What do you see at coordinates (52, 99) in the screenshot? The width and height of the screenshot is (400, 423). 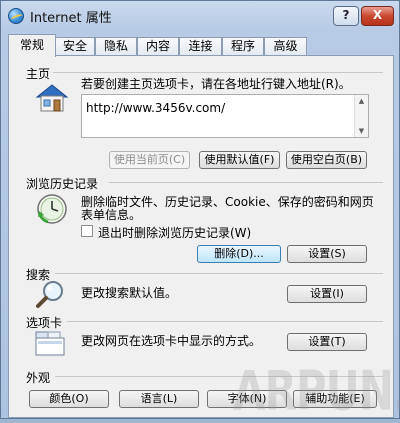 I see `house-icon` at bounding box center [52, 99].